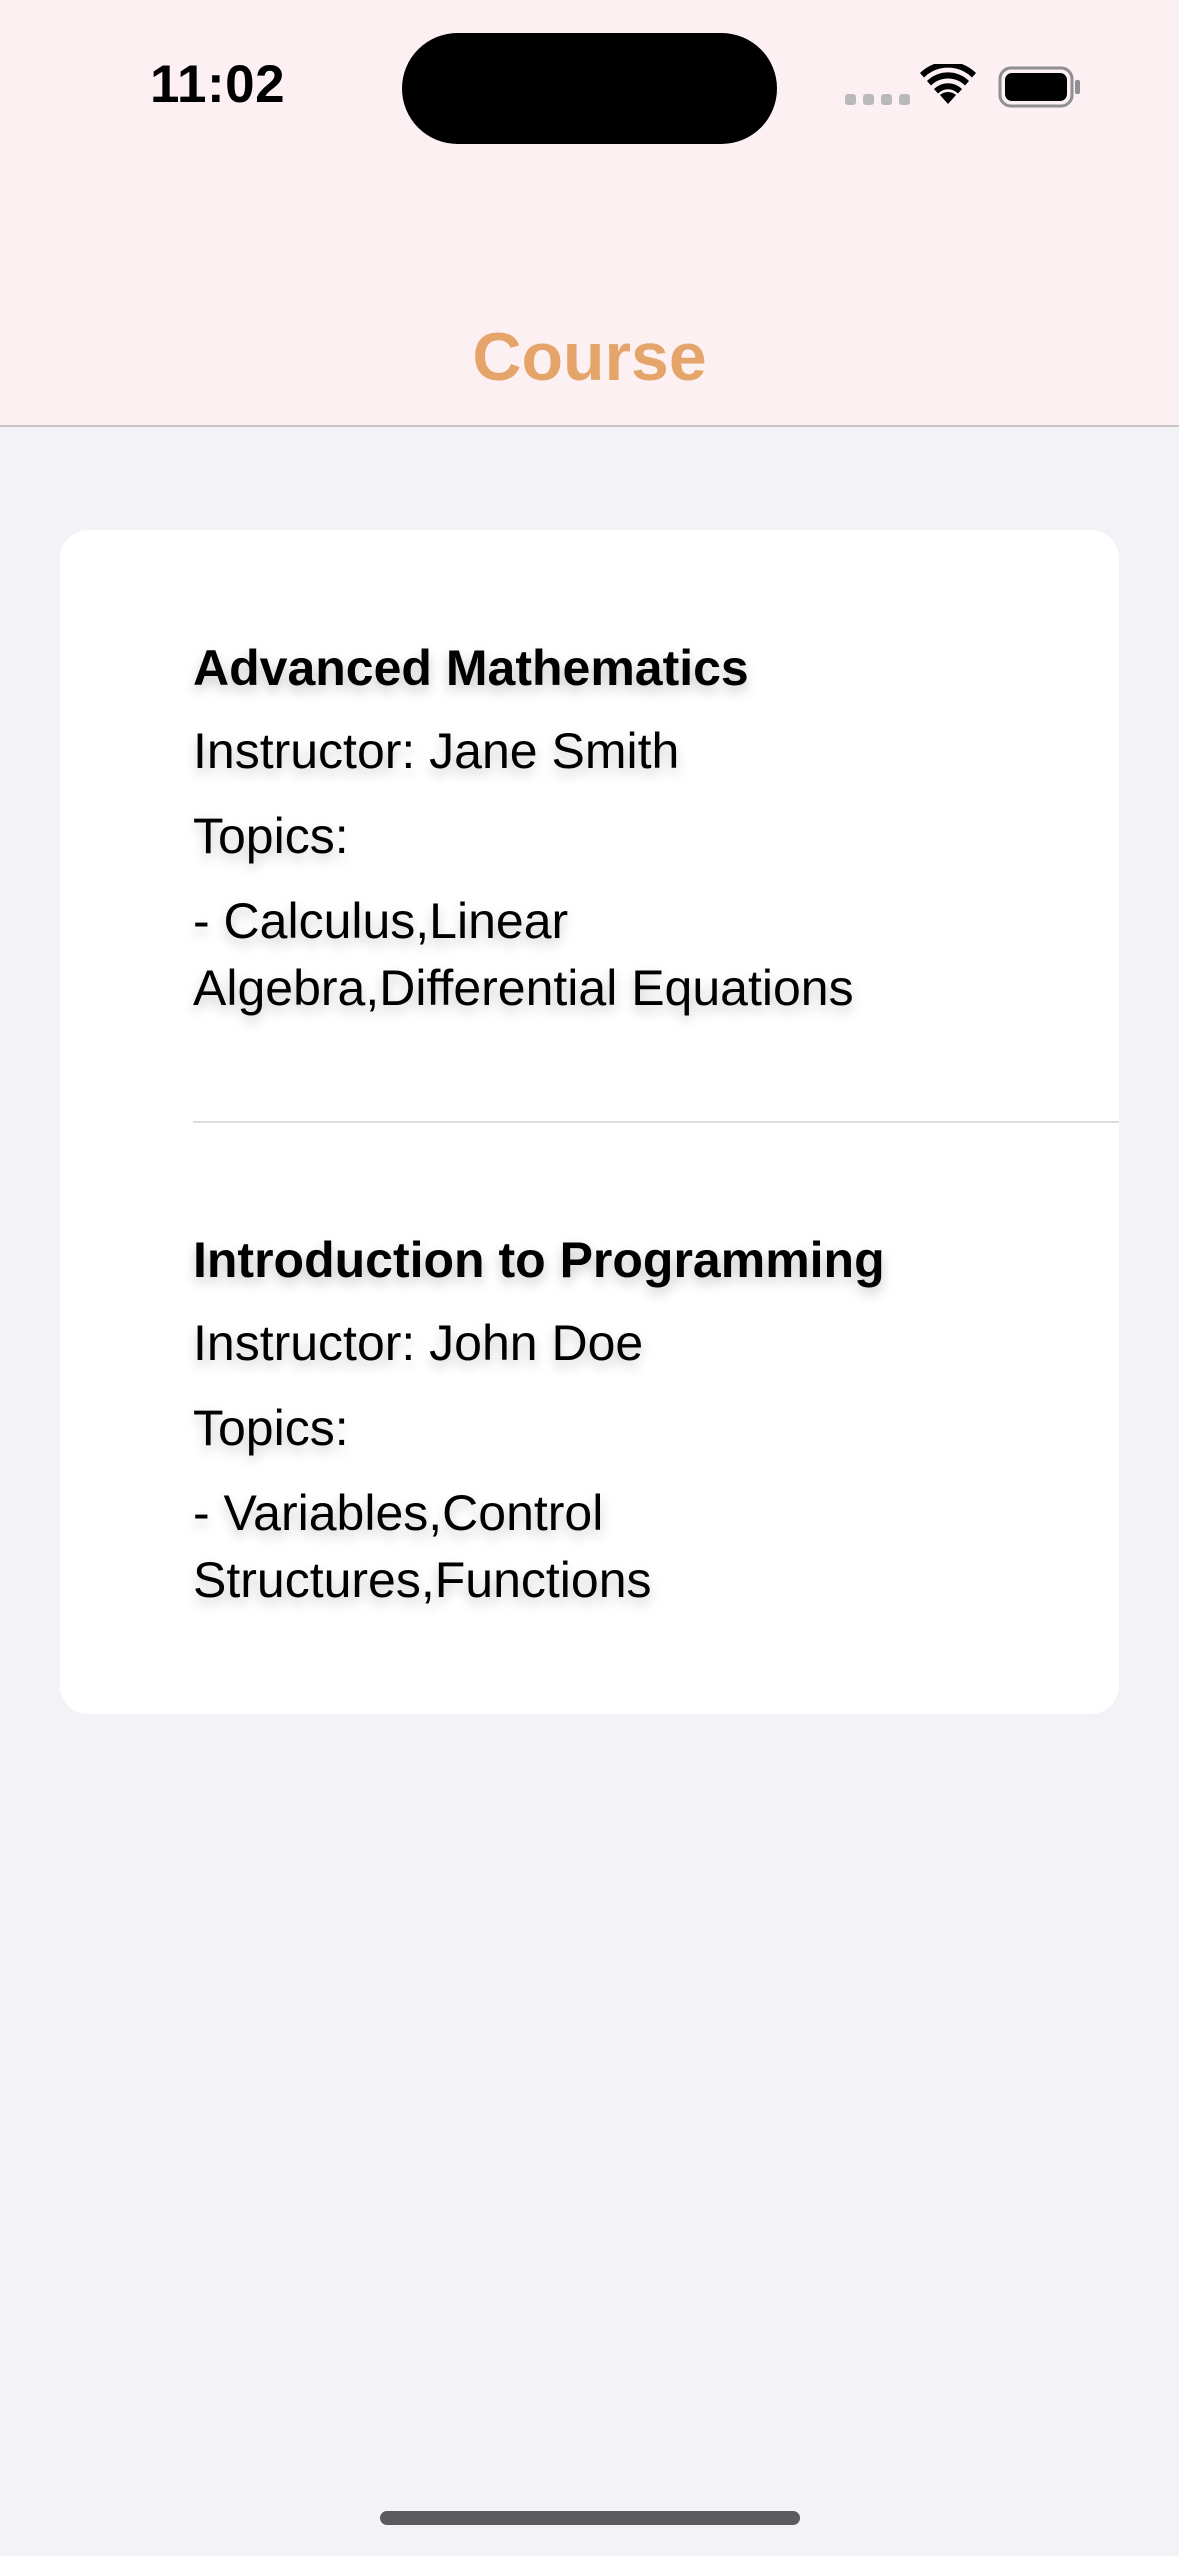 The width and height of the screenshot is (1179, 2556). What do you see at coordinates (539, 1260) in the screenshot?
I see `course-name: Introduction to Programming` at bounding box center [539, 1260].